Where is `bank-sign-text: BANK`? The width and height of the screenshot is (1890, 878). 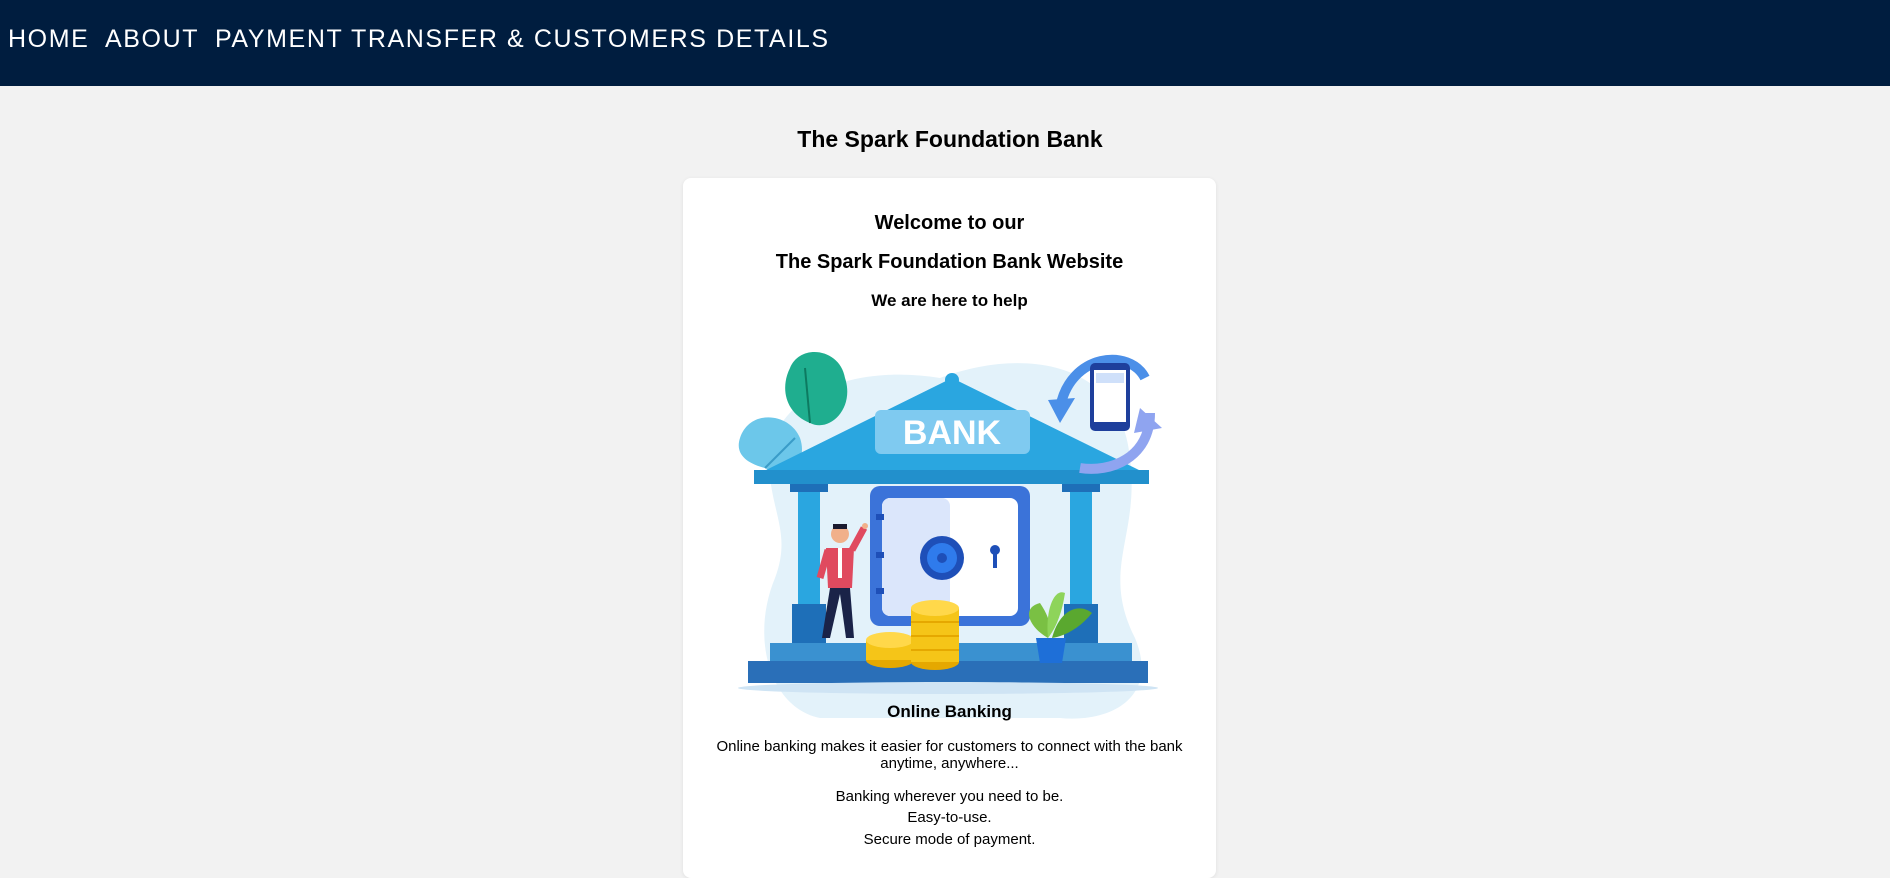
bank-sign-text: BANK is located at coordinates (952, 433).